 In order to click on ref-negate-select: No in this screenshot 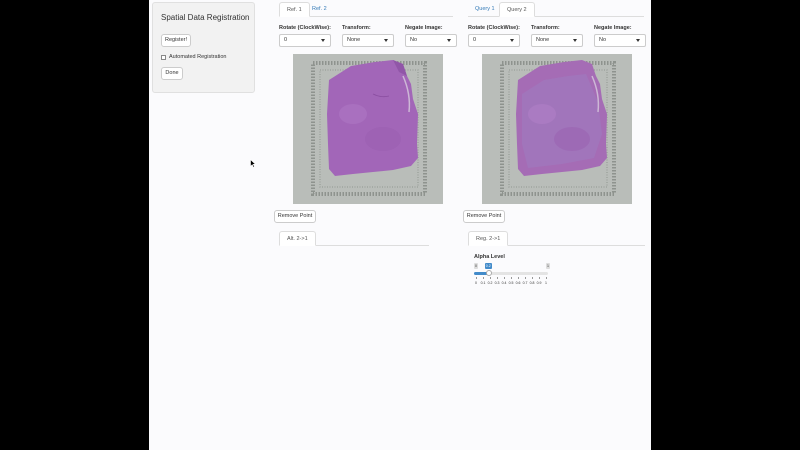, I will do `click(431, 40)`.